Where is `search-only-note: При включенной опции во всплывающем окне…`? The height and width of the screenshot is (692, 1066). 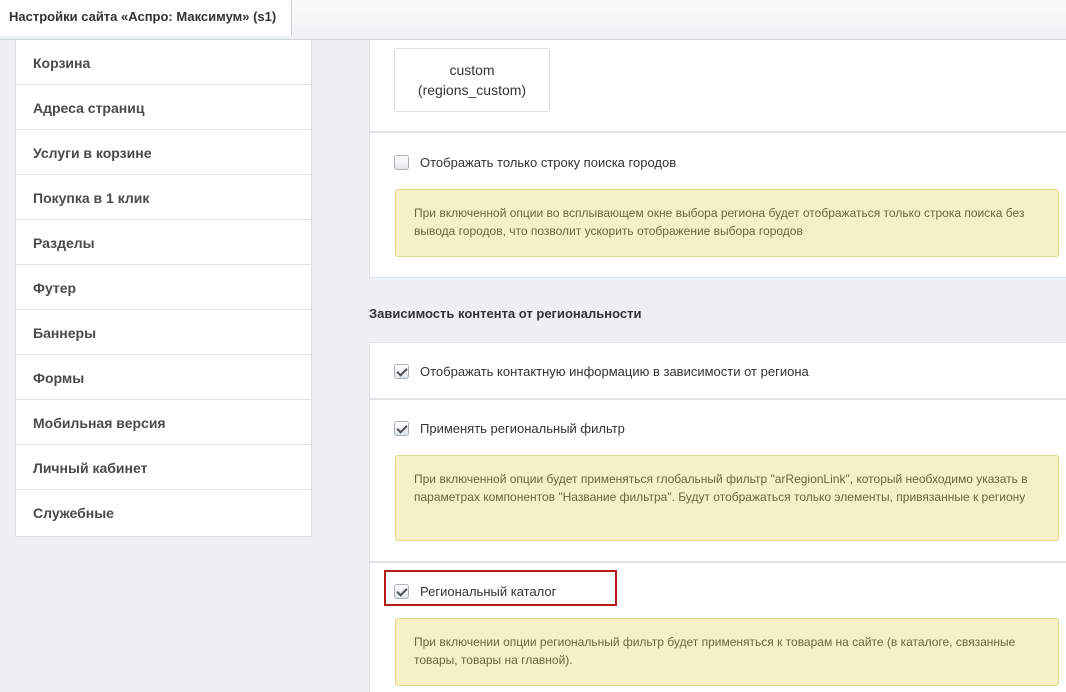
search-only-note: При включенной опции во всплывающем окне… is located at coordinates (727, 223).